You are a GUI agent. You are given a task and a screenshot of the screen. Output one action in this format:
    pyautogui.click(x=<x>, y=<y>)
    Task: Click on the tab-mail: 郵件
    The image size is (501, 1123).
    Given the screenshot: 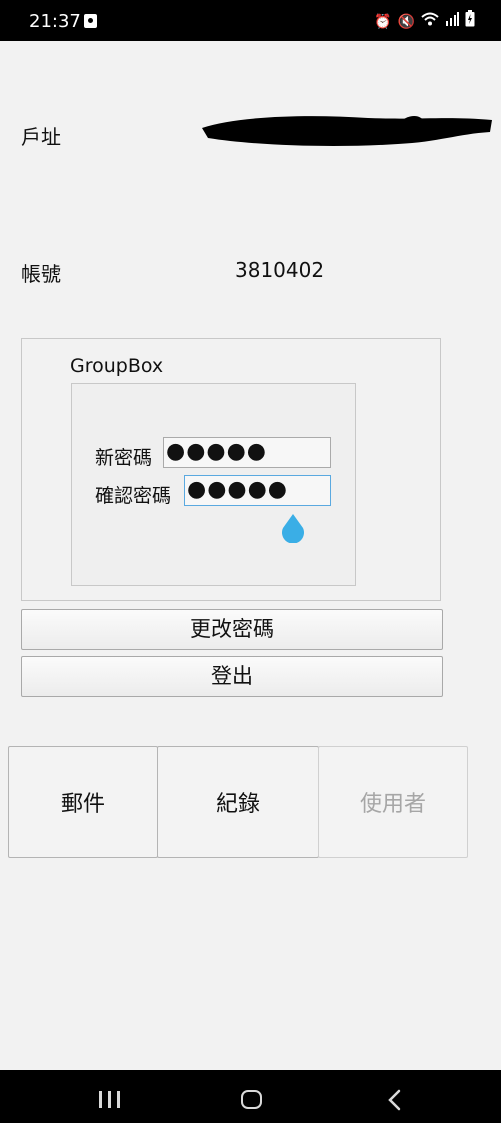 What is the action you would take?
    pyautogui.click(x=83, y=802)
    